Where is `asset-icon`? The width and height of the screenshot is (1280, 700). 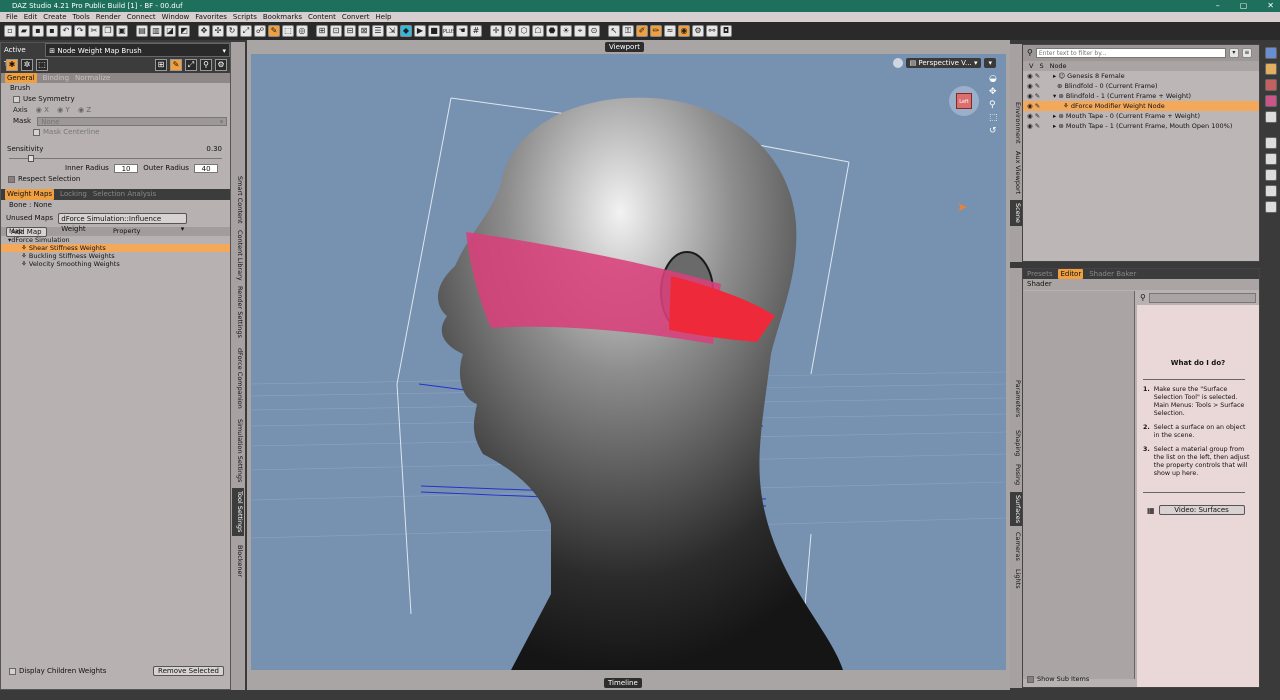 asset-icon is located at coordinates (1271, 69).